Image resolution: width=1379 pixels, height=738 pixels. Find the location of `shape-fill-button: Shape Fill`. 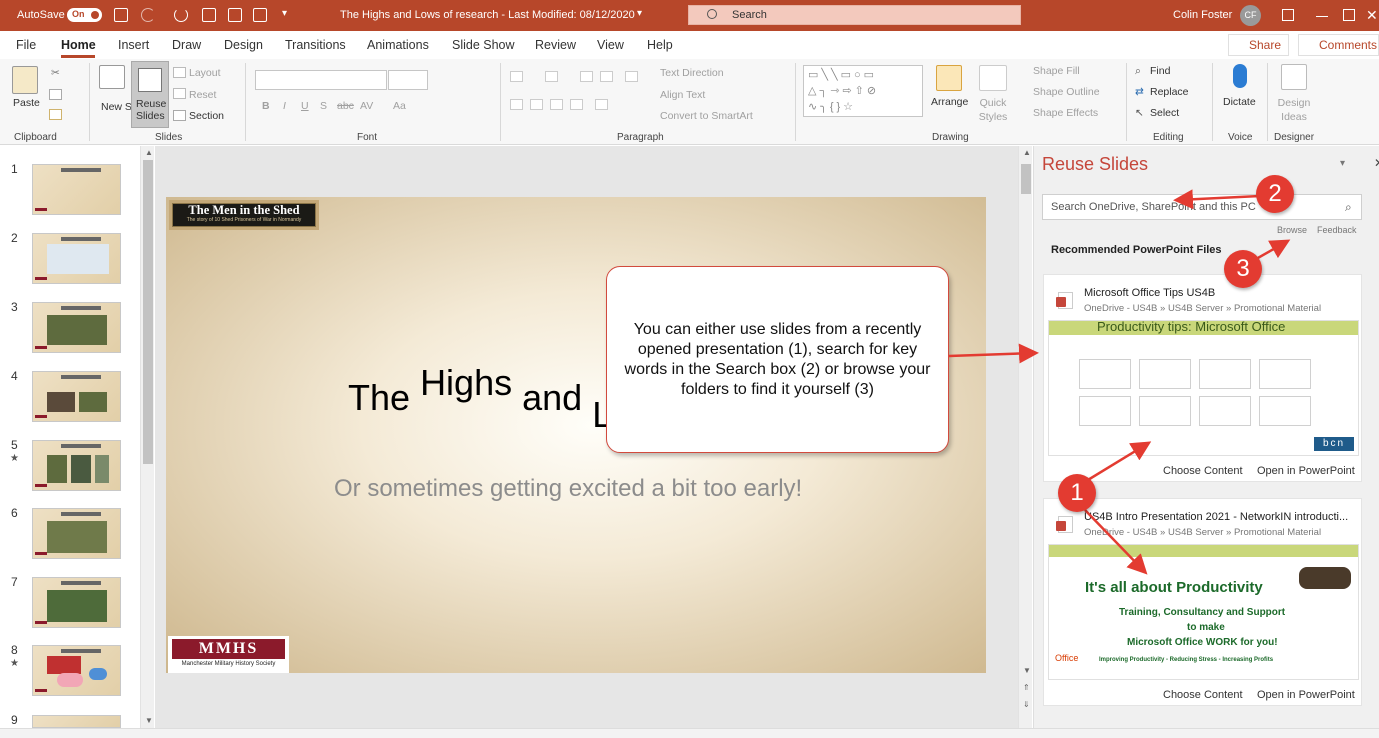

shape-fill-button: Shape Fill is located at coordinates (1056, 71).